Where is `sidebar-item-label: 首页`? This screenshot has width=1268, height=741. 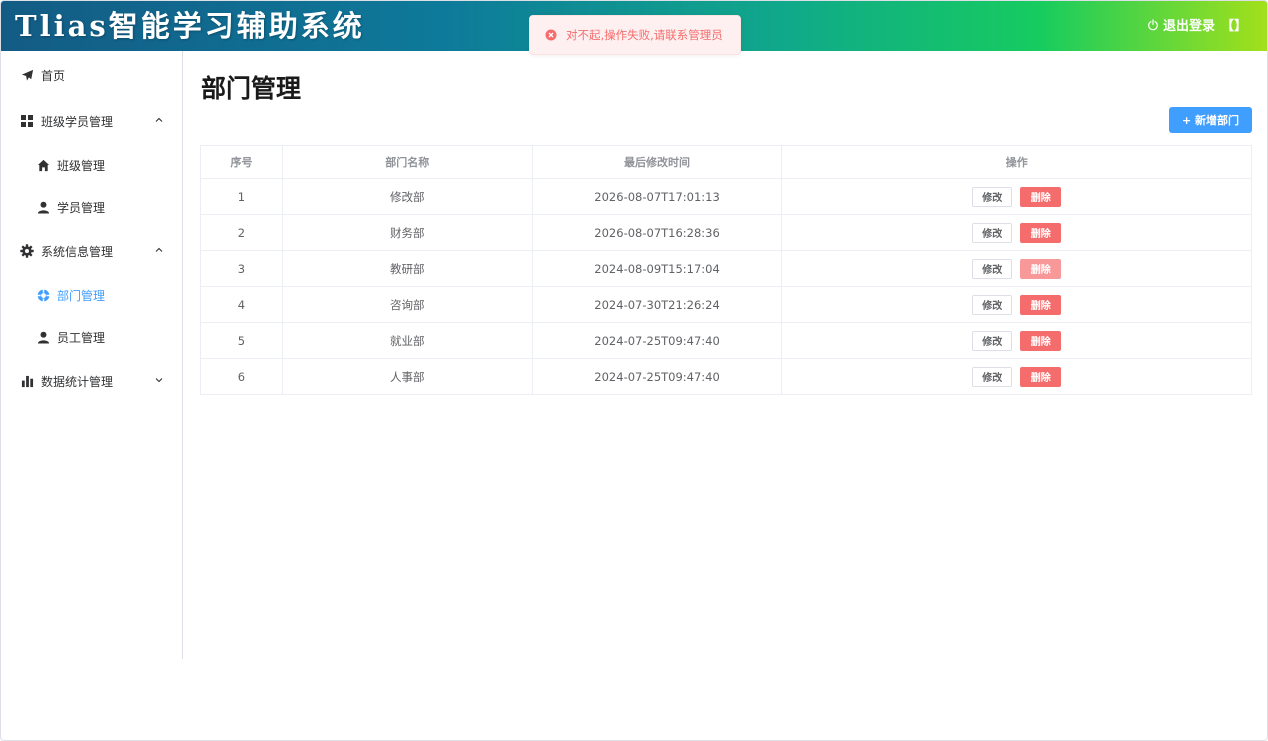
sidebar-item-label: 首页 is located at coordinates (53, 75).